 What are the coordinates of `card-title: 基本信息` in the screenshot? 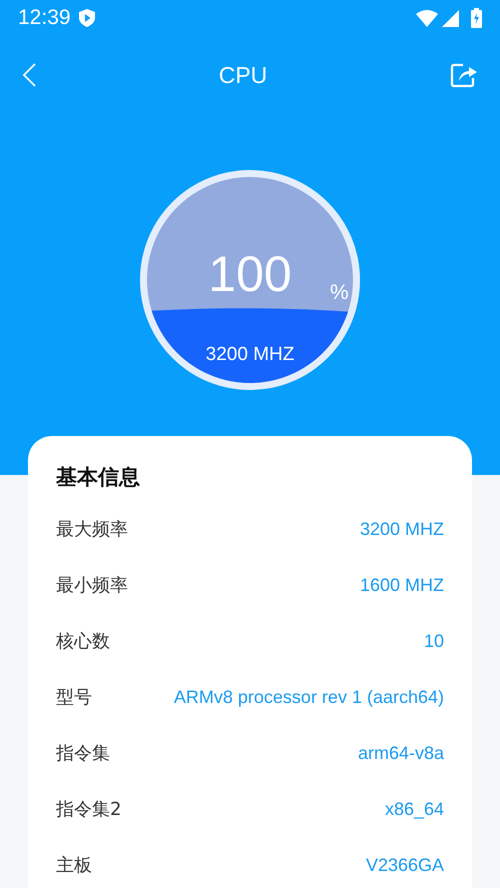 It's located at (98, 477).